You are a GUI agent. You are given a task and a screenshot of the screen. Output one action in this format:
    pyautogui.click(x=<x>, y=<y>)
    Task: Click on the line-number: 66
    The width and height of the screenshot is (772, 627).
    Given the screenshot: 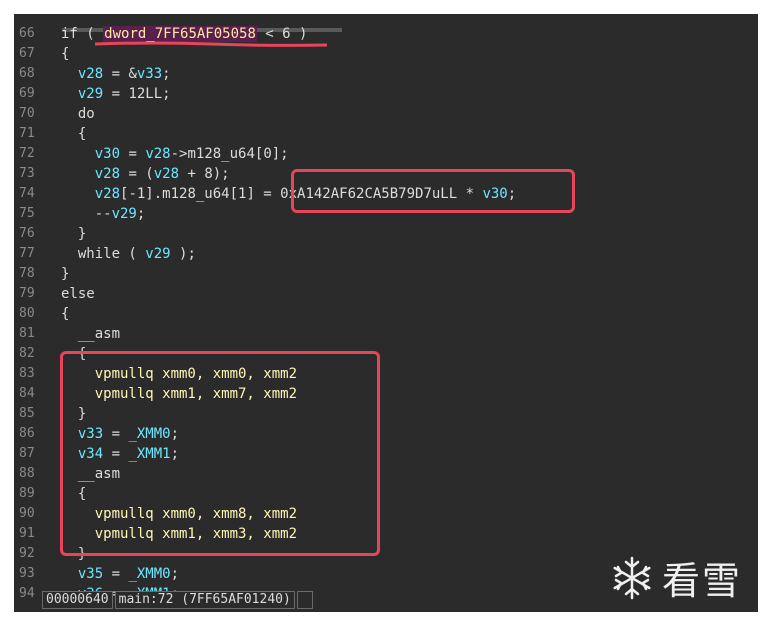 What is the action you would take?
    pyautogui.click(x=27, y=33)
    